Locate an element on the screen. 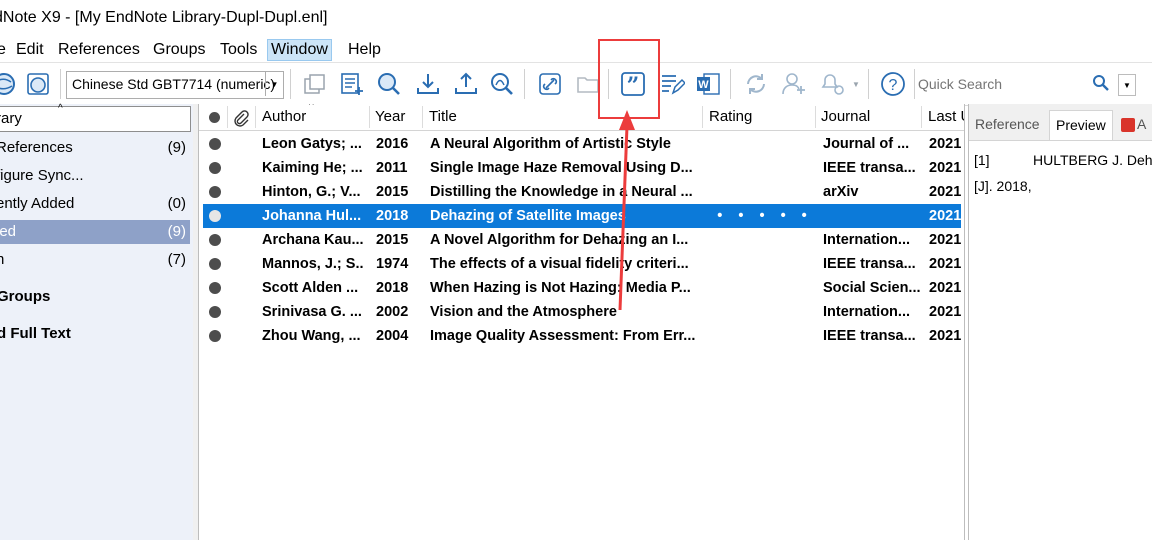 This screenshot has height=540, width=1152. search-icon is located at coordinates (1101, 85).